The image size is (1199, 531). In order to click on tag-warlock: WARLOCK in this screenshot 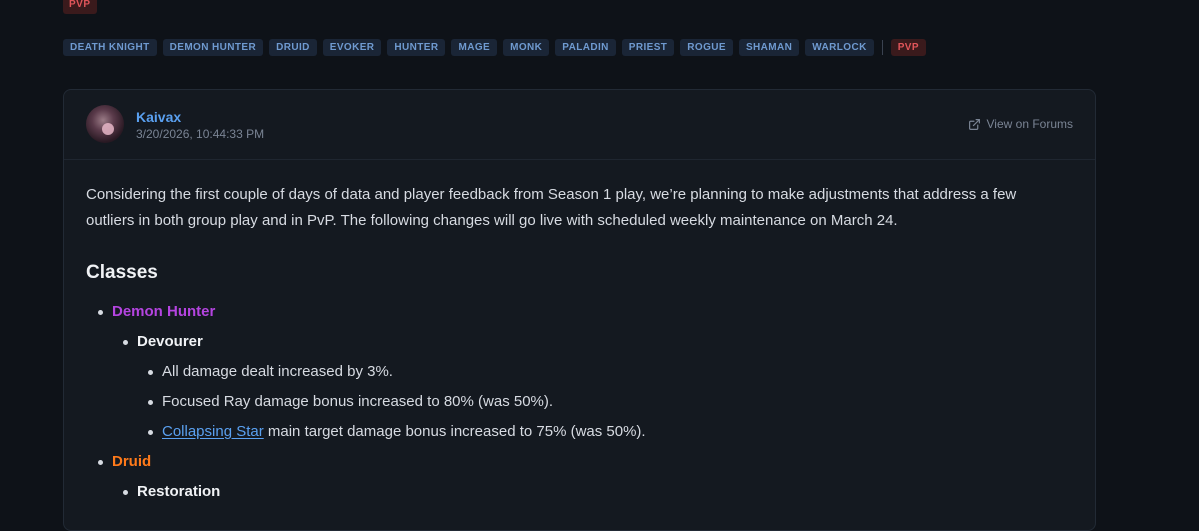, I will do `click(839, 47)`.